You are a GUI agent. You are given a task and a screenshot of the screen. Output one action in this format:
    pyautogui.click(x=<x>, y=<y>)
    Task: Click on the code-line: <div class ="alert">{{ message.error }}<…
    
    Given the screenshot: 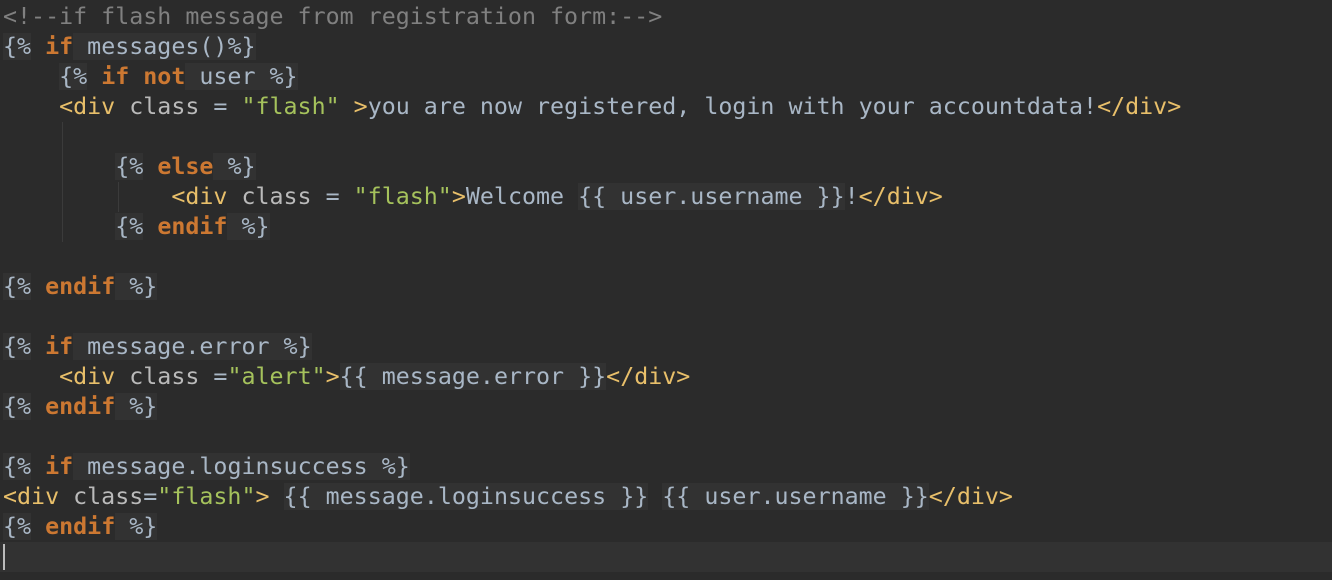 What is the action you would take?
    pyautogui.click(x=346, y=377)
    